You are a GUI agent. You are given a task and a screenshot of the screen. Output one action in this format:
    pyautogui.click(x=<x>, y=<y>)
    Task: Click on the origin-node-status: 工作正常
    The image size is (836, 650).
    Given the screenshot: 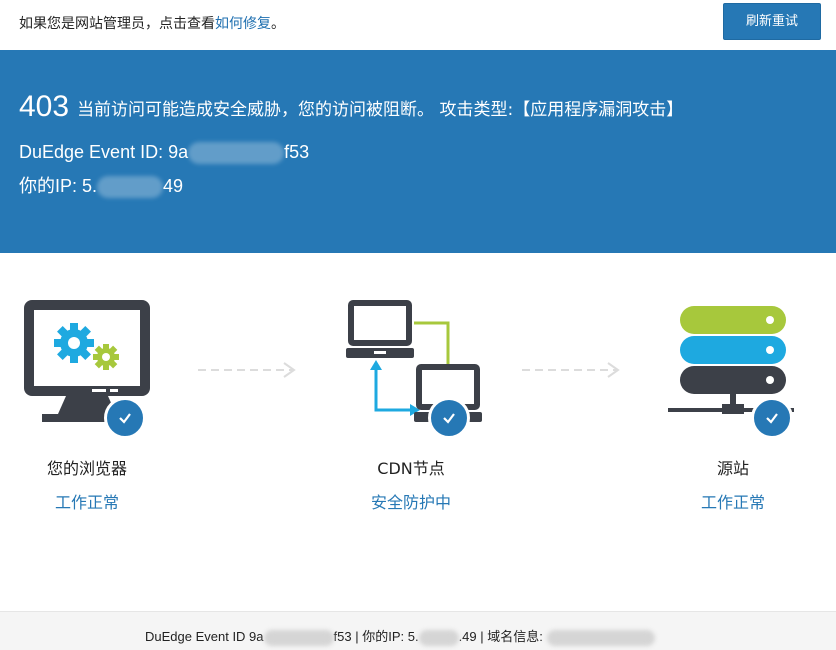 What is the action you would take?
    pyautogui.click(x=733, y=501)
    